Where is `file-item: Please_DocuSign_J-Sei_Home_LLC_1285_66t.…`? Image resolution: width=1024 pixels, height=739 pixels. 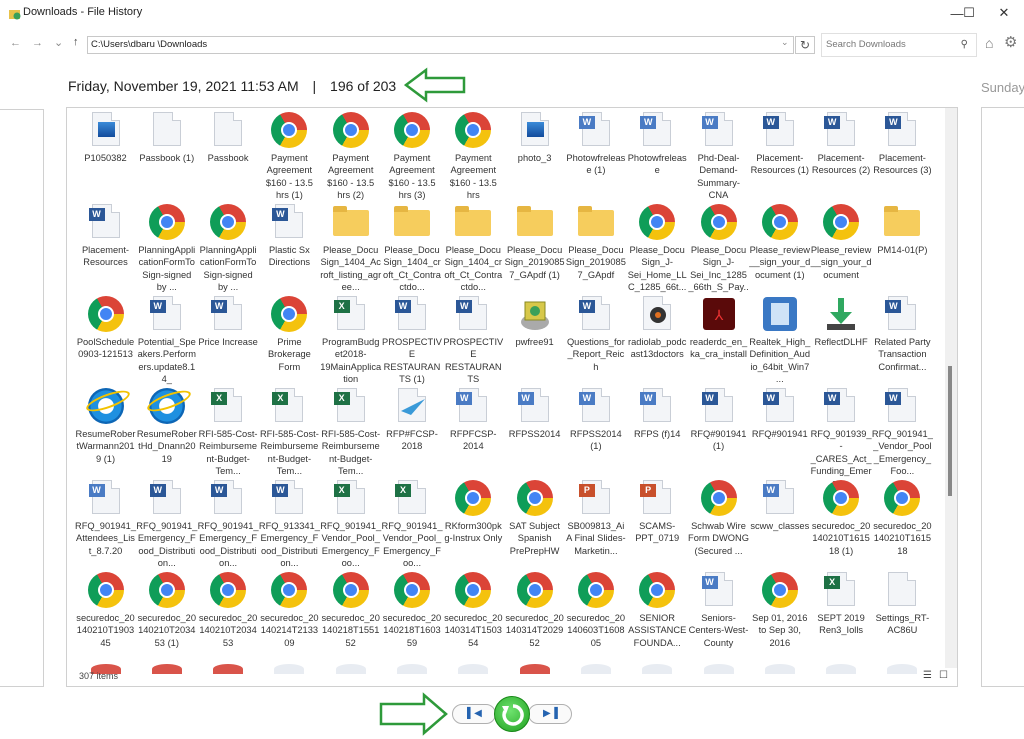
file-item: Please_DocuSign_J-Sei_Home_LLC_1285_66t.… is located at coordinates (657, 248).